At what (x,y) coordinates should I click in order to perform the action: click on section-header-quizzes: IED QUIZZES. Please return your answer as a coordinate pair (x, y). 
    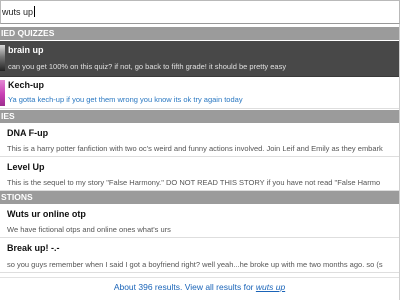
    Looking at the image, I should click on (199, 33).